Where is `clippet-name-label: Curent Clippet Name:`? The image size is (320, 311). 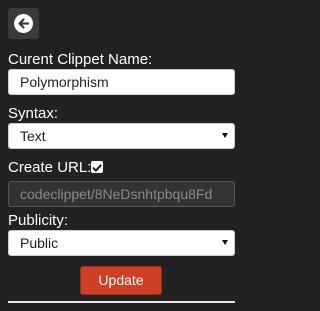 clippet-name-label: Curent Clippet Name: is located at coordinates (80, 59).